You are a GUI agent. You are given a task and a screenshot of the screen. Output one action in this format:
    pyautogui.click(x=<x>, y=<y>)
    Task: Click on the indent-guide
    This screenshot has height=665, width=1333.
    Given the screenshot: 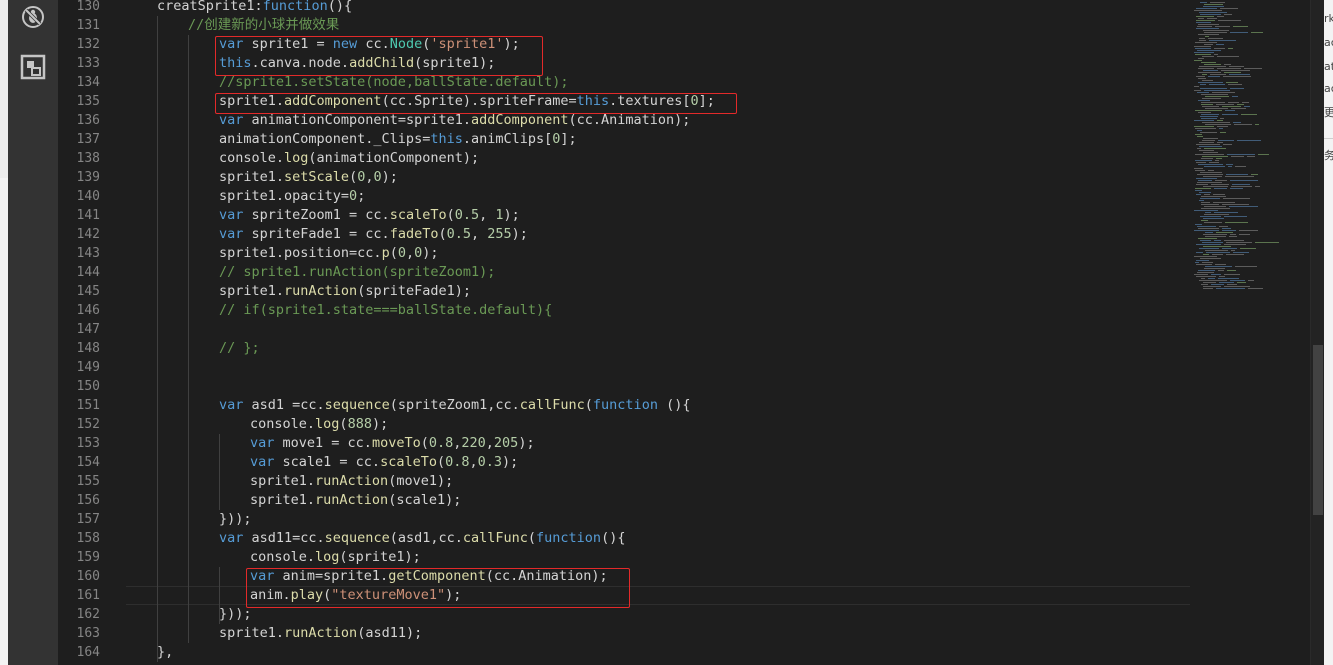 What is the action you would take?
    pyautogui.click(x=188, y=339)
    